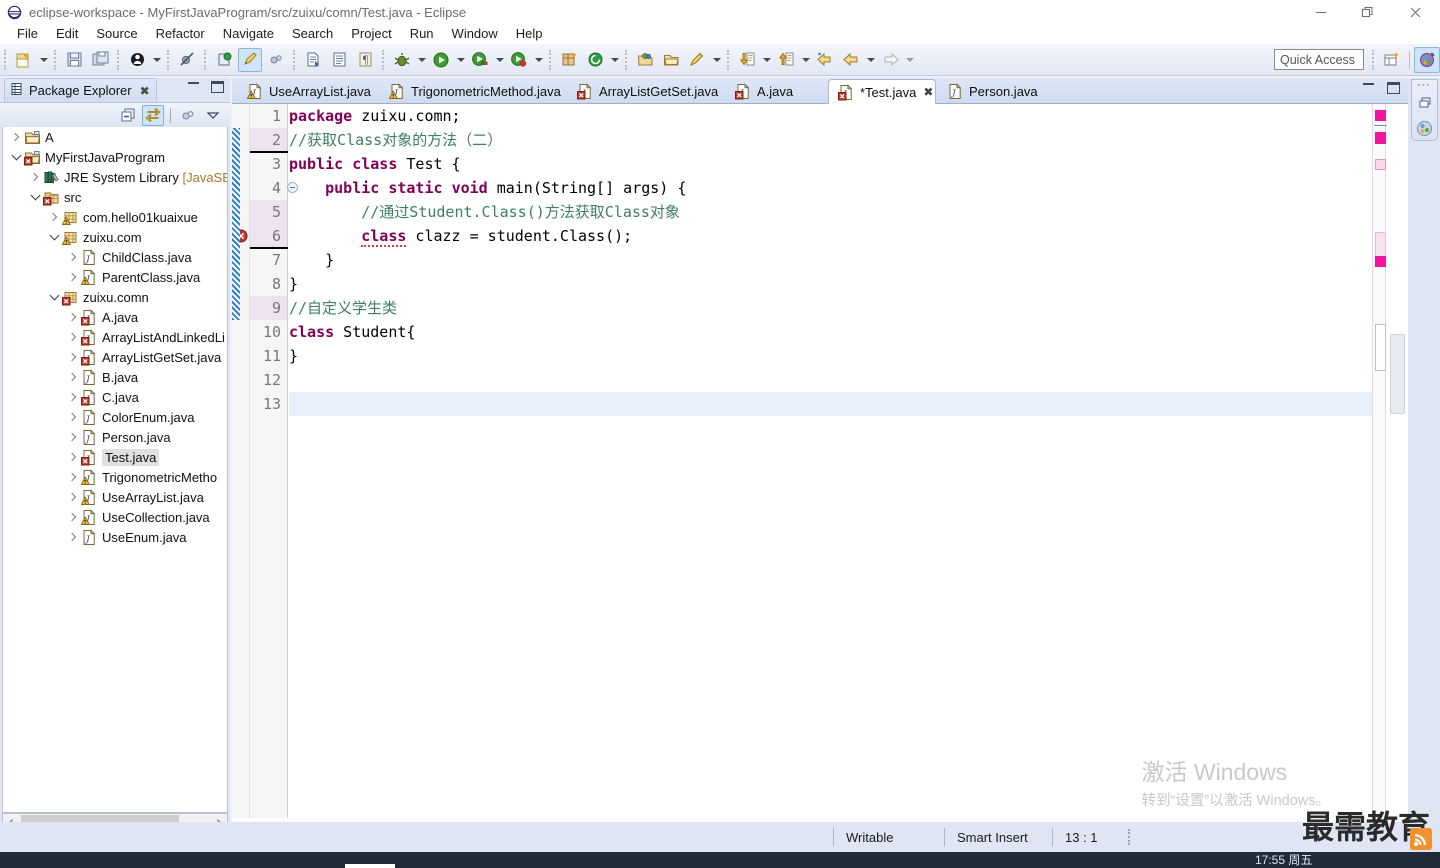 The height and width of the screenshot is (868, 1440). I want to click on next-annotation-icon, so click(747, 60).